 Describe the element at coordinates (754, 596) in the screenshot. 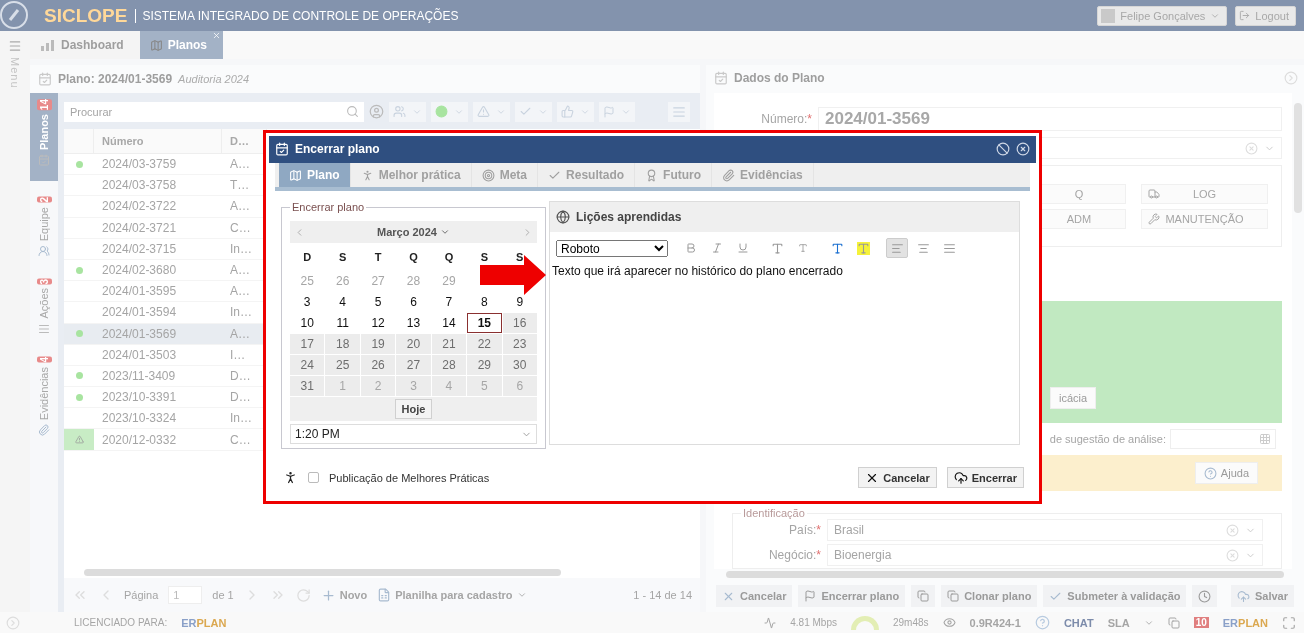

I see `action-button: Cancelar` at that location.